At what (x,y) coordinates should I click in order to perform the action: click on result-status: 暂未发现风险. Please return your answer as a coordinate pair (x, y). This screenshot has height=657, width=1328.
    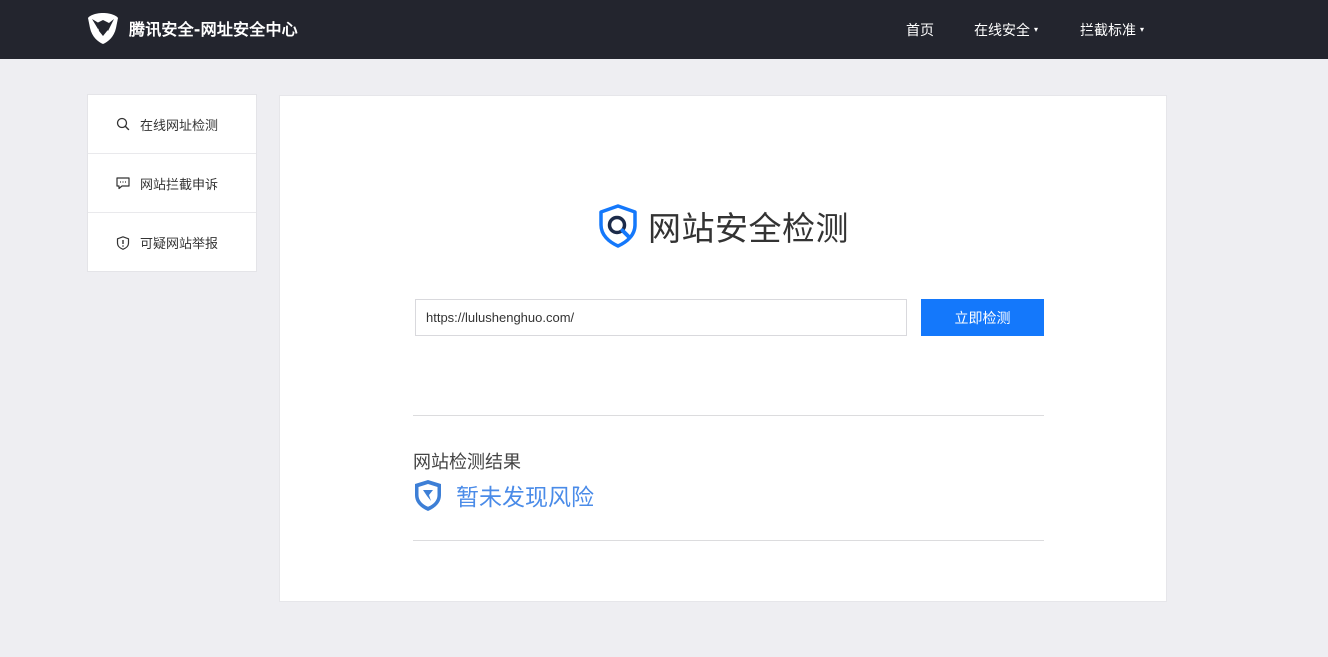
    Looking at the image, I should click on (503, 495).